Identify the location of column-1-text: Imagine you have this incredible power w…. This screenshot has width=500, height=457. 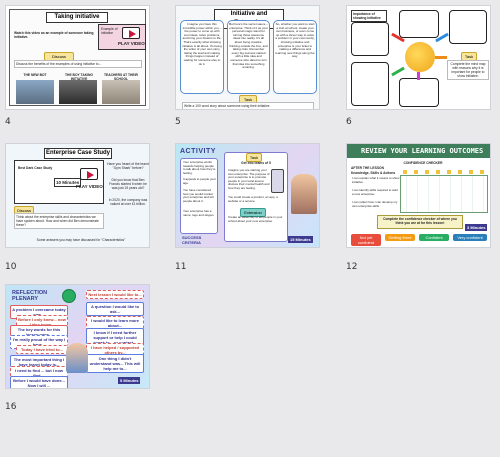
(202, 44).